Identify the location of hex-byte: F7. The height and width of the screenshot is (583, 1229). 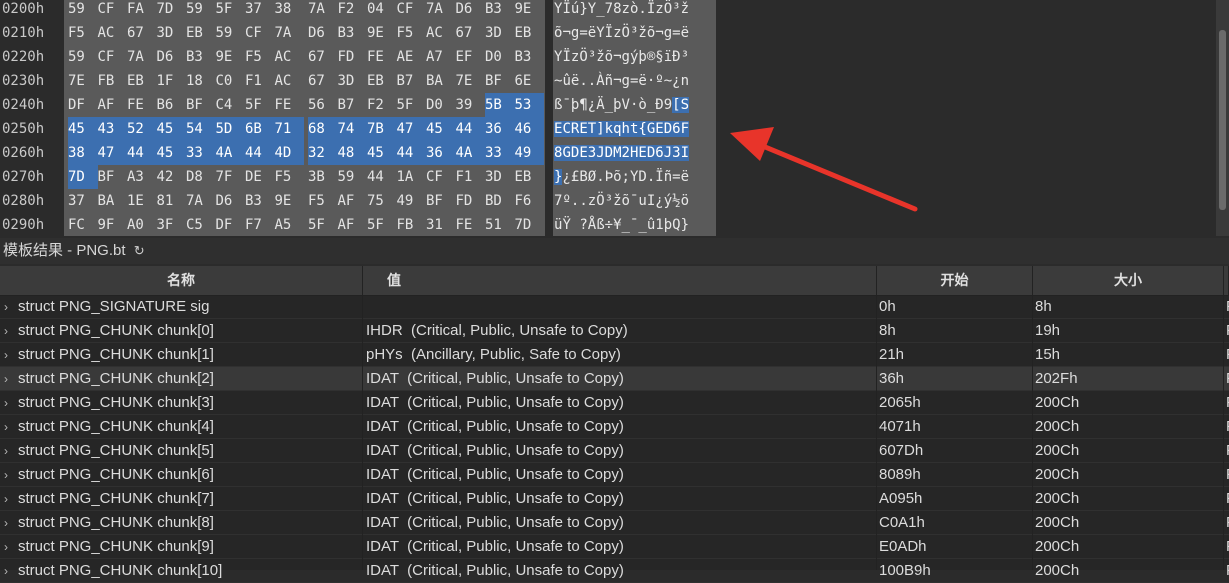
(260, 224).